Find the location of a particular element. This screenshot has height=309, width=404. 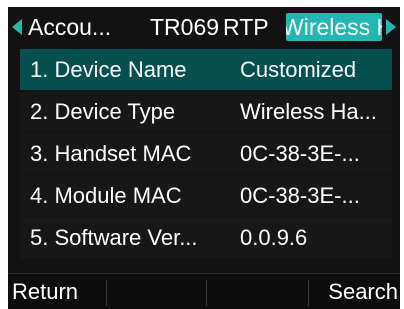

tab-rtp: RTP is located at coordinates (246, 27).